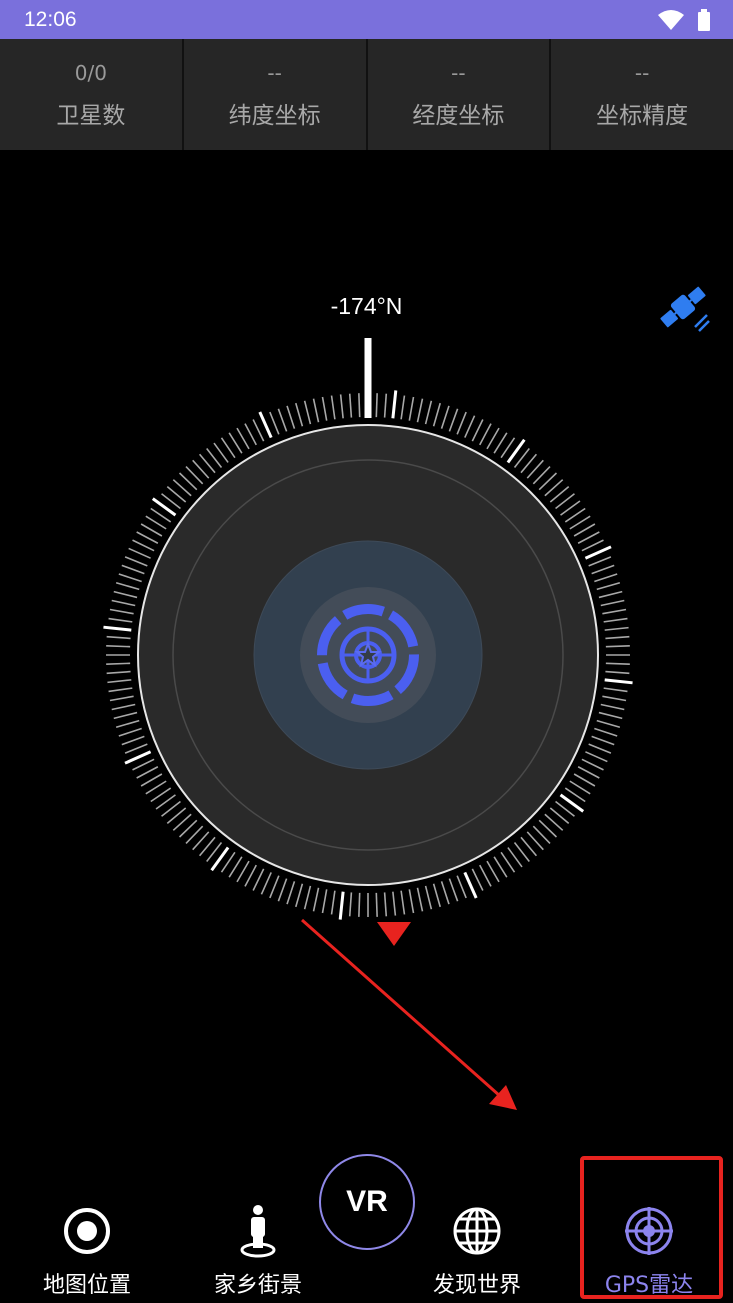 Image resolution: width=733 pixels, height=1303 pixels. Describe the element at coordinates (86, 1285) in the screenshot. I see `nav-label: 地图位置` at that location.